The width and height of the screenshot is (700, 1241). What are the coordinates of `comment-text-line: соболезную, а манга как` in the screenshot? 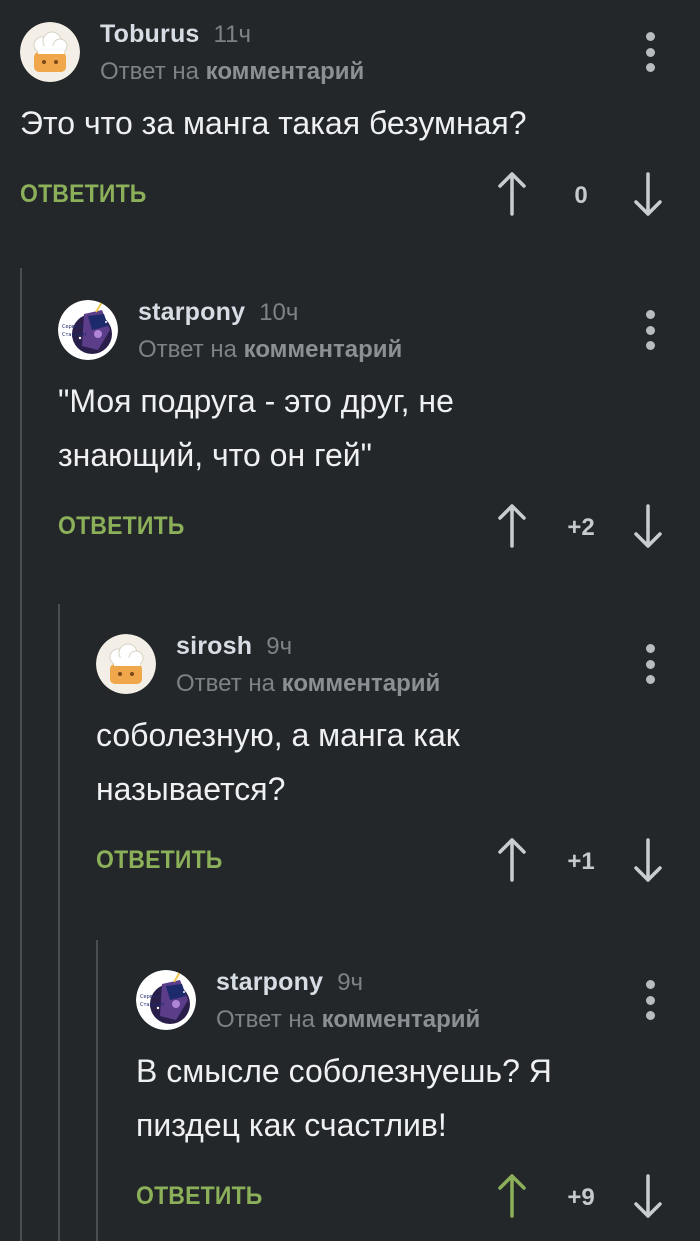 It's located at (278, 735).